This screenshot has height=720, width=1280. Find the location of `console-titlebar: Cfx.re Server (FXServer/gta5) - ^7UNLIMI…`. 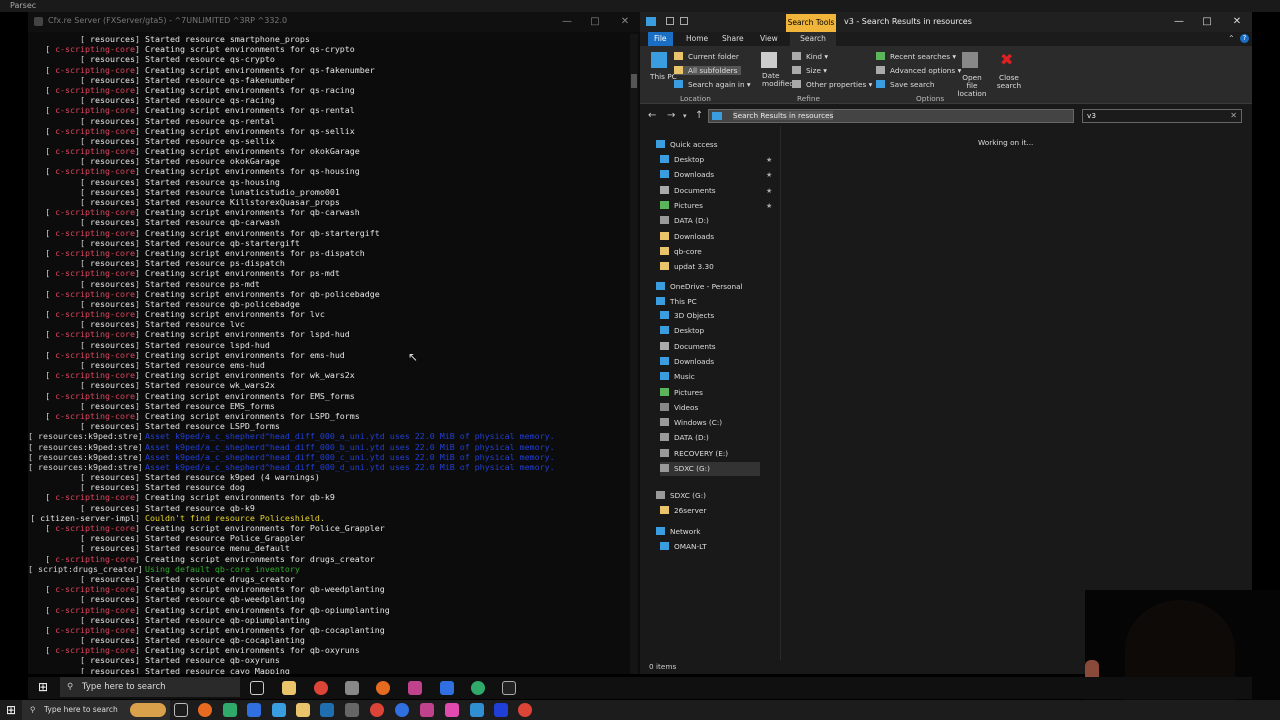

console-titlebar: Cfx.re Server (FXServer/gta5) - ^7UNLIMI… is located at coordinates (334, 22).